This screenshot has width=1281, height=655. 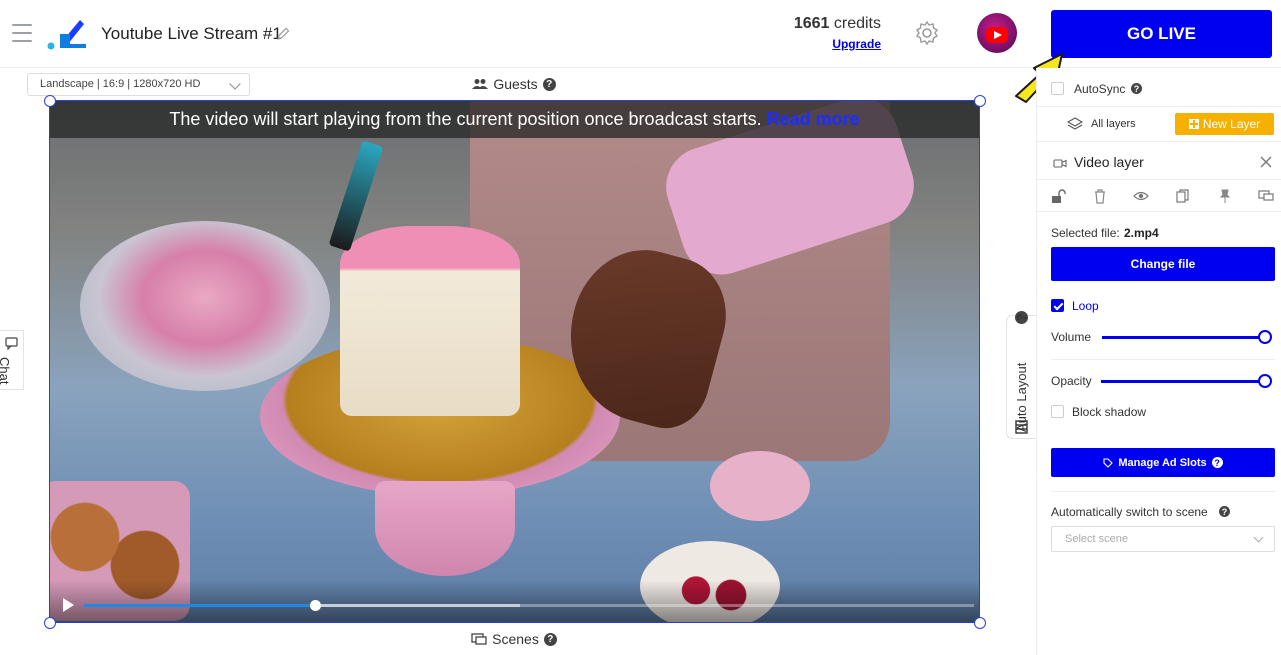 I want to click on video-camera-icon, so click(x=1060, y=163).